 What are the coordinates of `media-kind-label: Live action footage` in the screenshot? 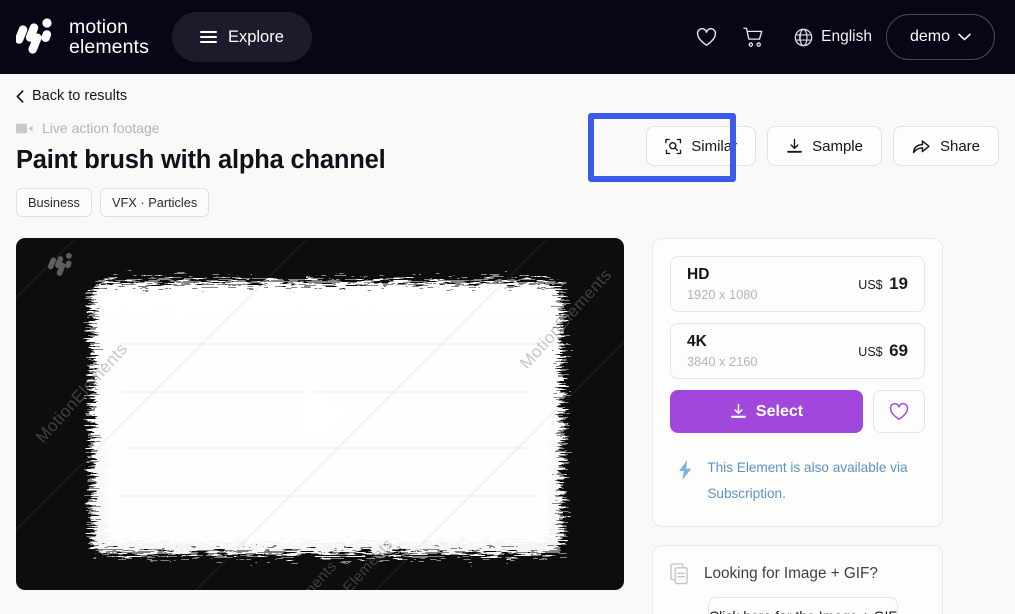 It's located at (101, 128).